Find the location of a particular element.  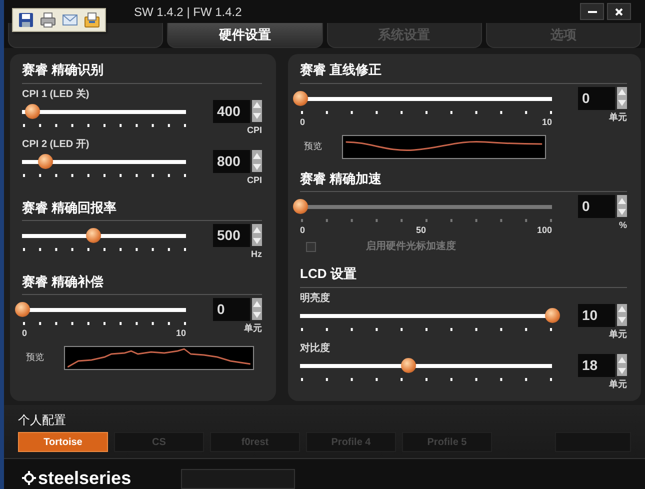

minimize-icon is located at coordinates (592, 11).